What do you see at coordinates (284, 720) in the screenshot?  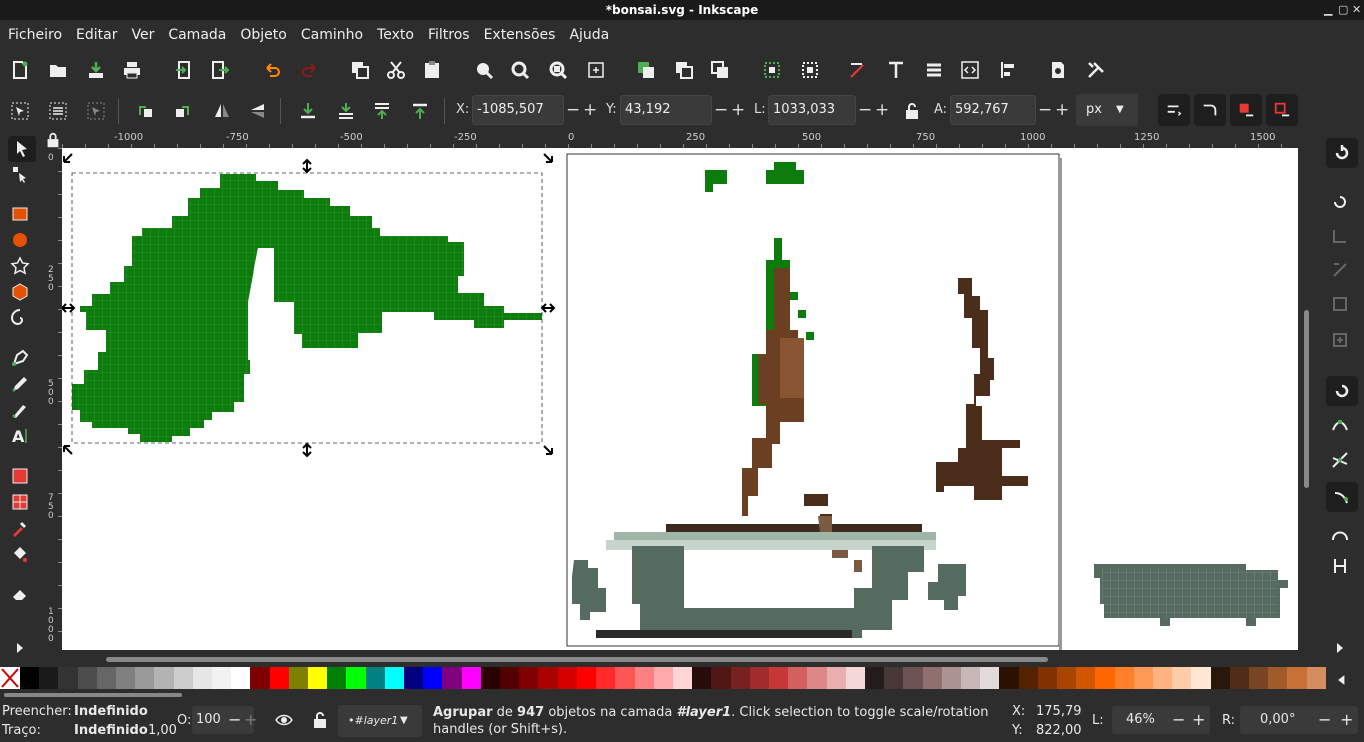 I see `eye-visibility-icon` at bounding box center [284, 720].